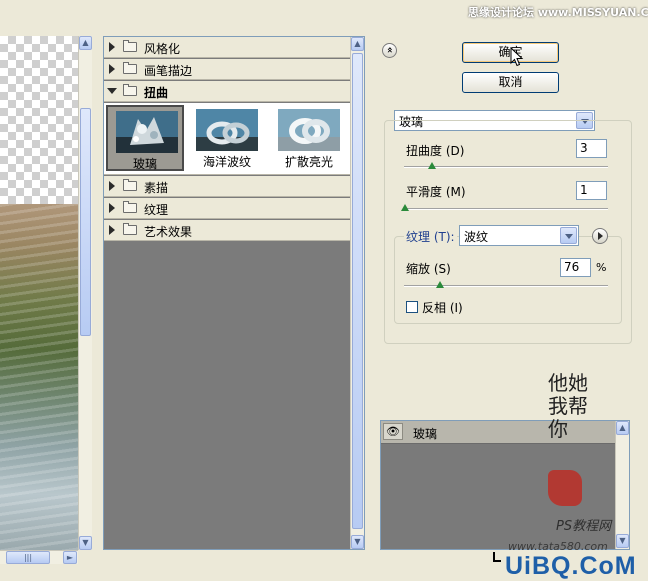 The image size is (648, 581). I want to click on gallery-vertical-scrollbar: ▲ ▼, so click(357, 293).